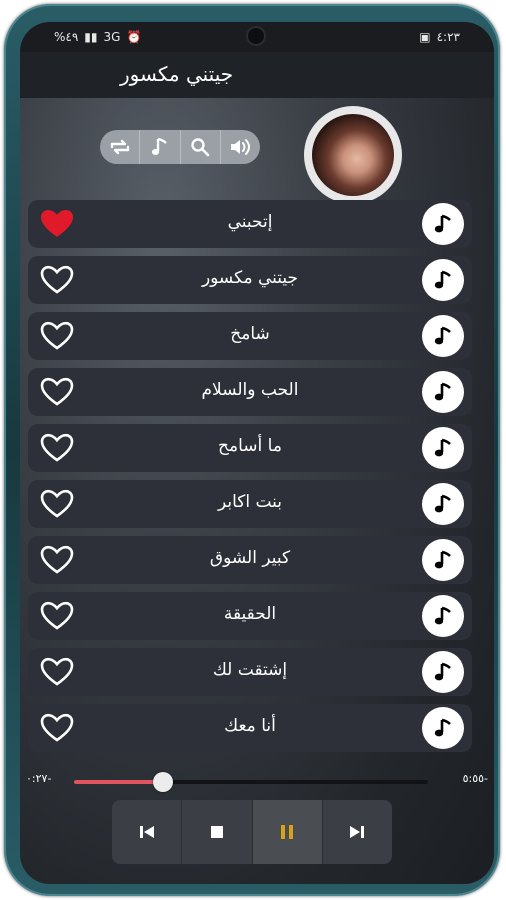 This screenshot has width=506, height=900. I want to click on song-title: بنت اكابر, so click(250, 502).